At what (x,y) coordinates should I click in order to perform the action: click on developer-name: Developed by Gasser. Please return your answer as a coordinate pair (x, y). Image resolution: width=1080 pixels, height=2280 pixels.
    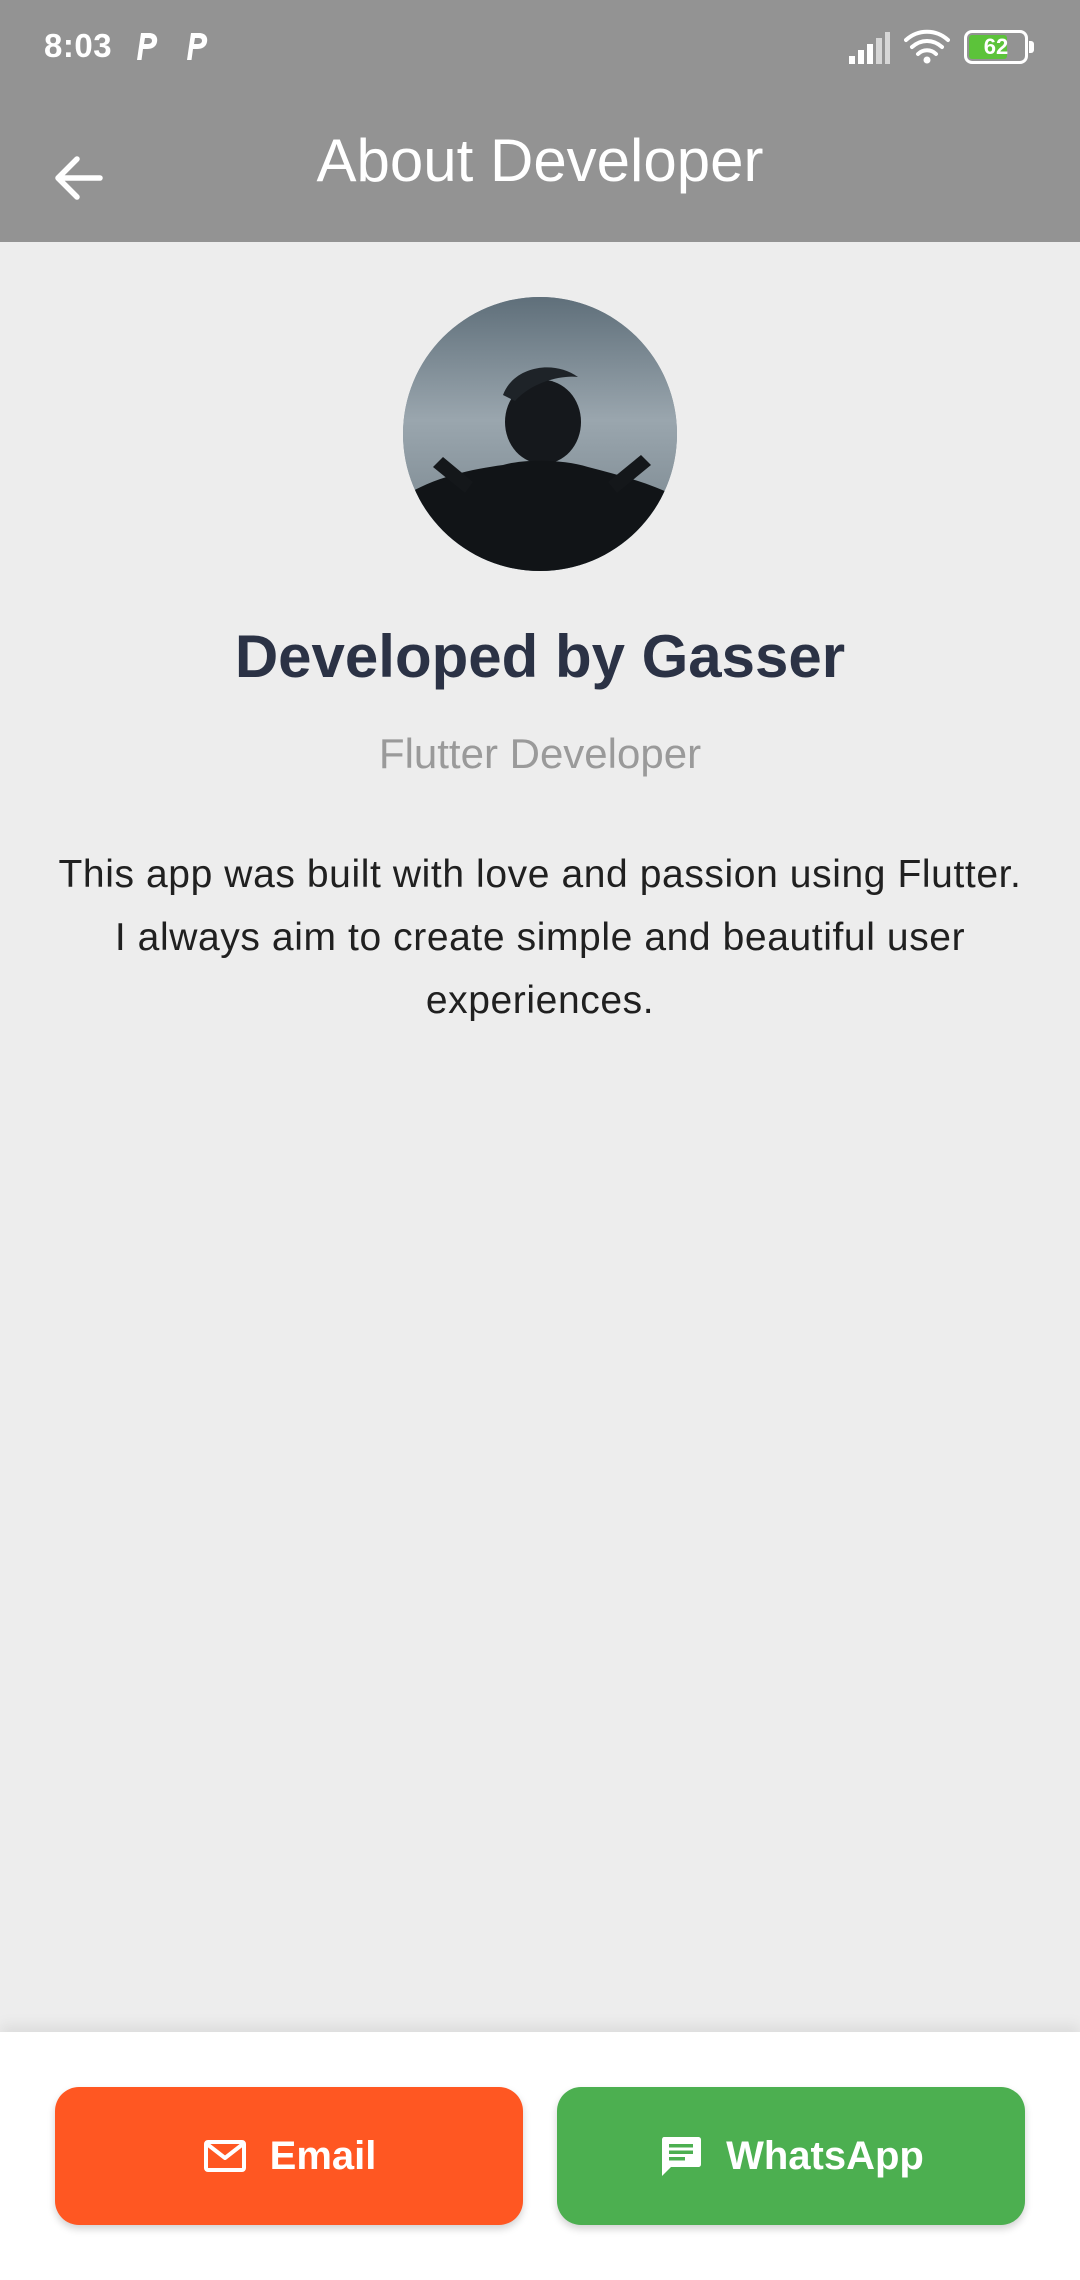
    Looking at the image, I should click on (540, 656).